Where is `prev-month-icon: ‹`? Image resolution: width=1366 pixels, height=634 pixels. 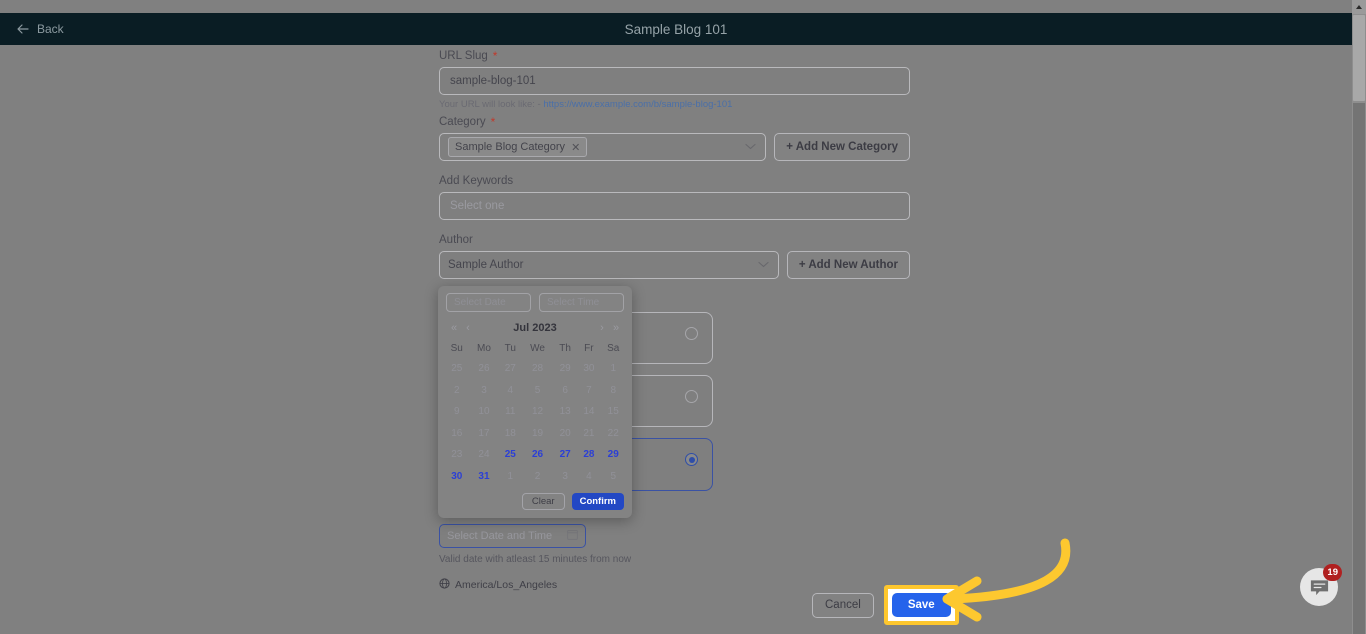
prev-month-icon: ‹ is located at coordinates (468, 328).